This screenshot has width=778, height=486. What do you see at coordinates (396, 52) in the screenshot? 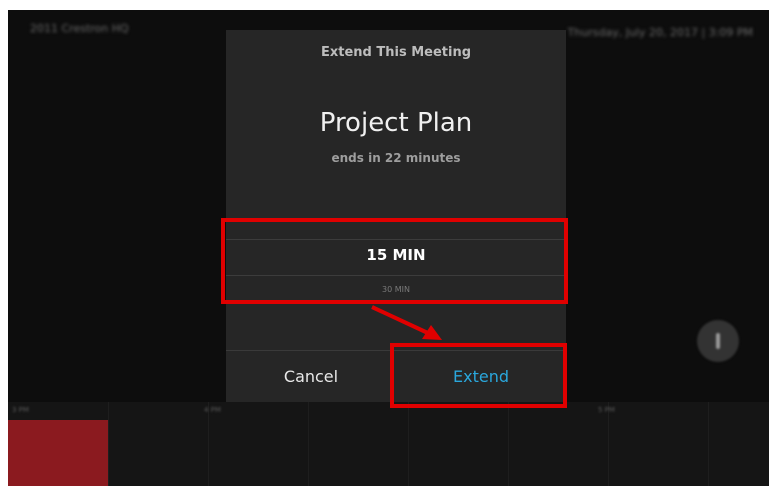
I see `dialog-title: Extend This Meeting` at bounding box center [396, 52].